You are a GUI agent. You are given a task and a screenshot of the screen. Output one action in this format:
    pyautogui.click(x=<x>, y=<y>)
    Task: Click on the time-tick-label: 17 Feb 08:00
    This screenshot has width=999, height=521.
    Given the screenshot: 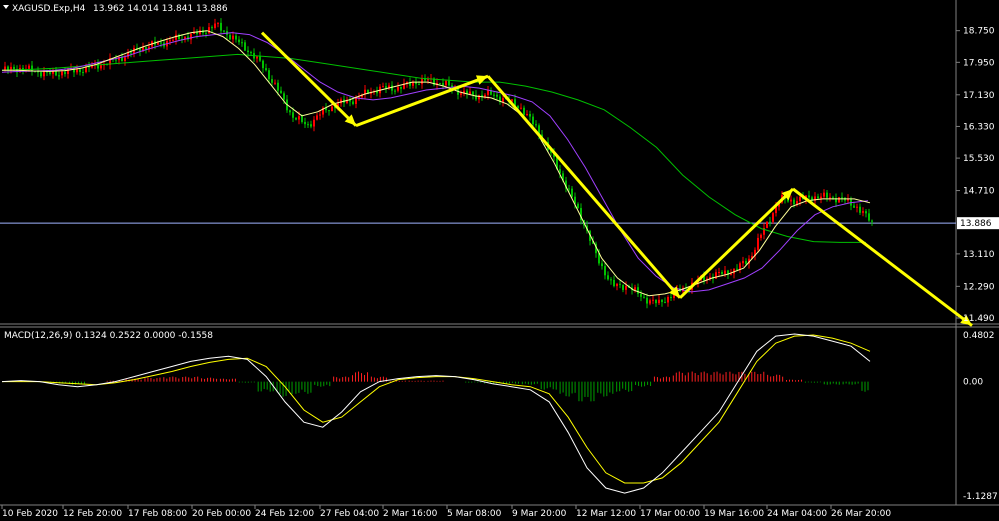 What is the action you would take?
    pyautogui.click(x=157, y=514)
    